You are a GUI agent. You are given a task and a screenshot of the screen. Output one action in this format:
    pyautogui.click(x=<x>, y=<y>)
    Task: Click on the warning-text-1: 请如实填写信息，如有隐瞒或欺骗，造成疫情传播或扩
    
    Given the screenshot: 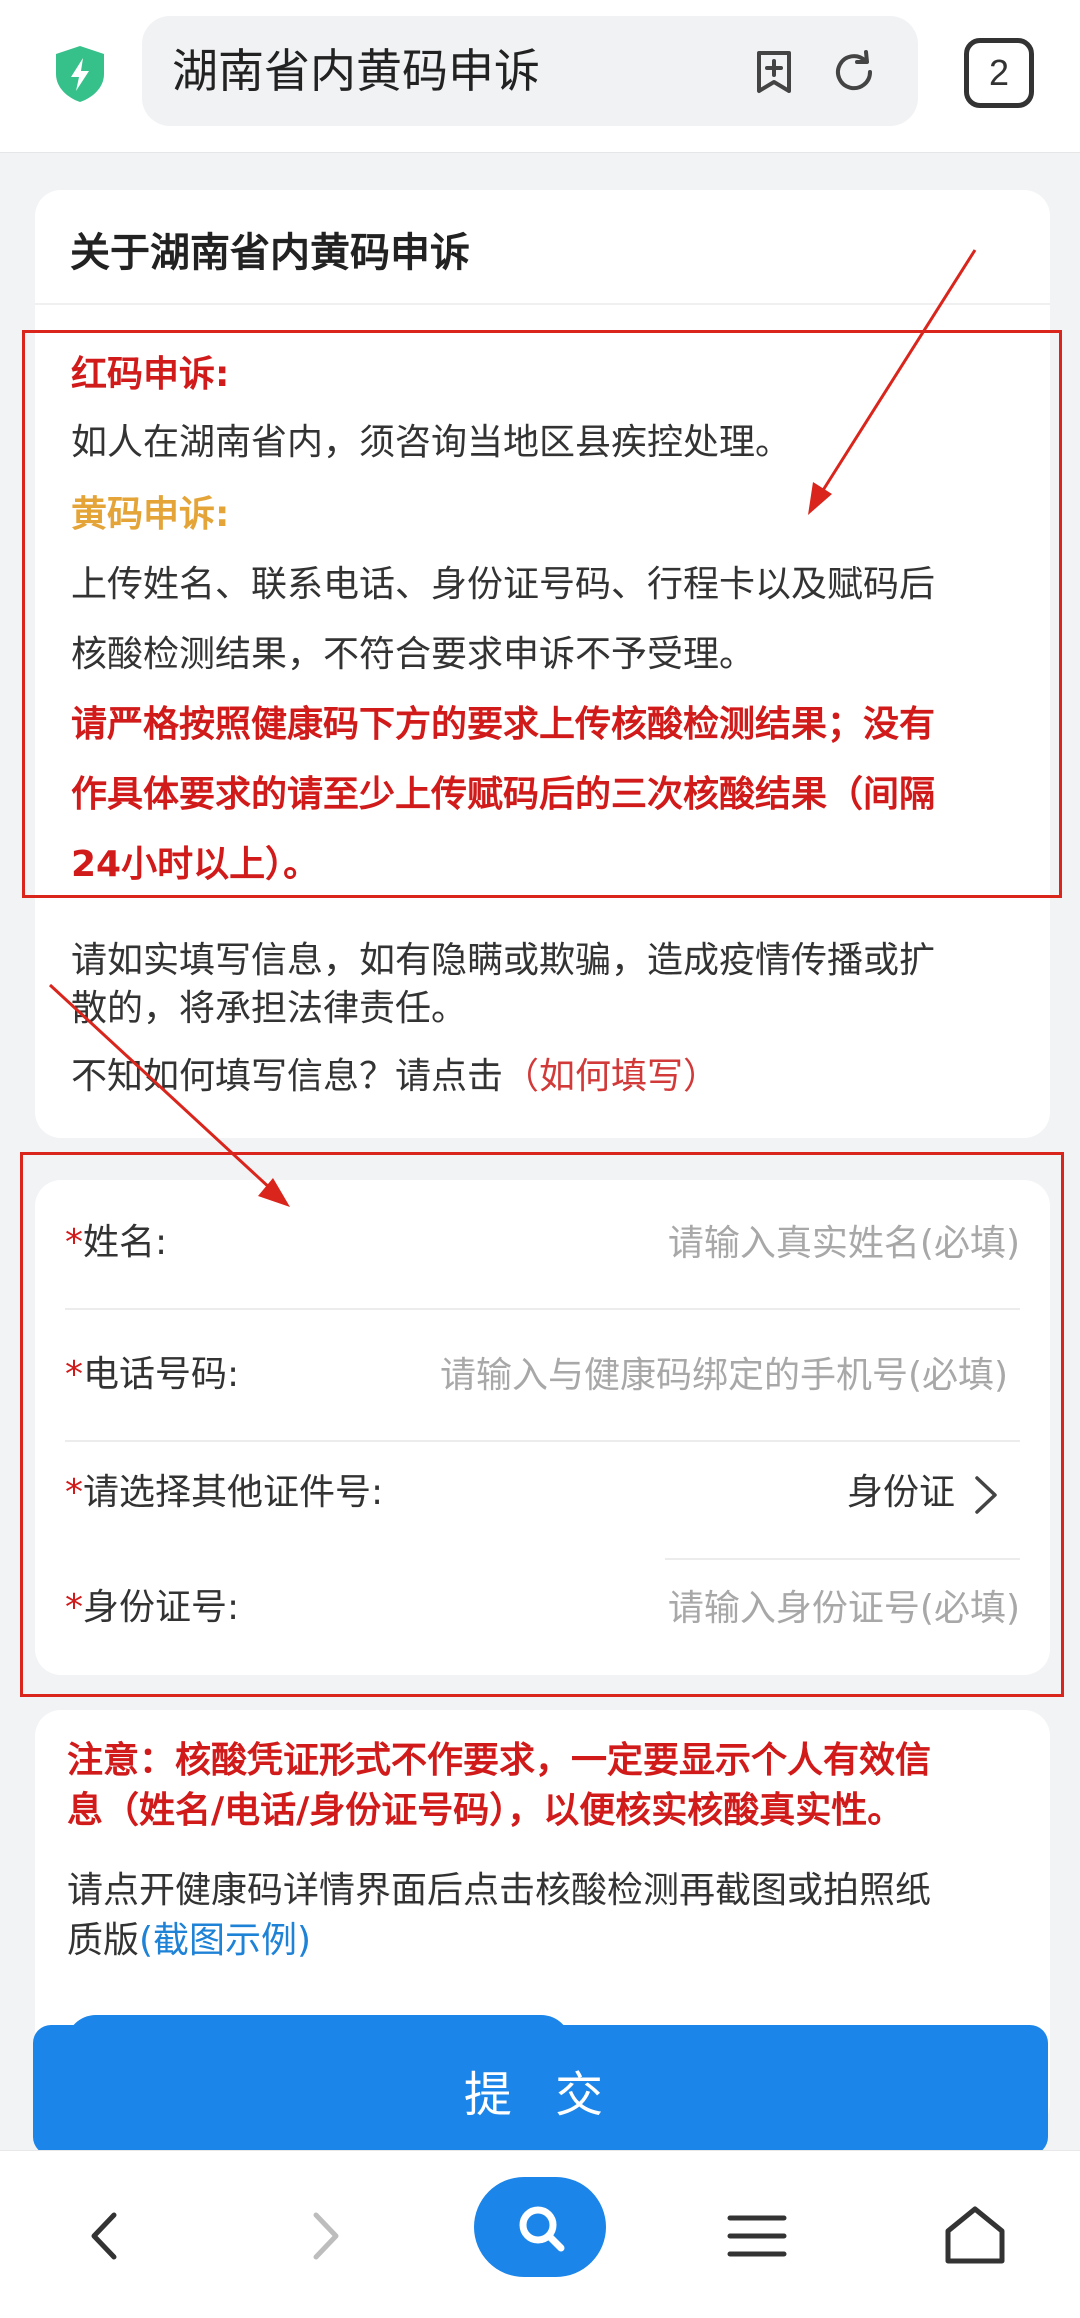 What is the action you would take?
    pyautogui.click(x=503, y=960)
    